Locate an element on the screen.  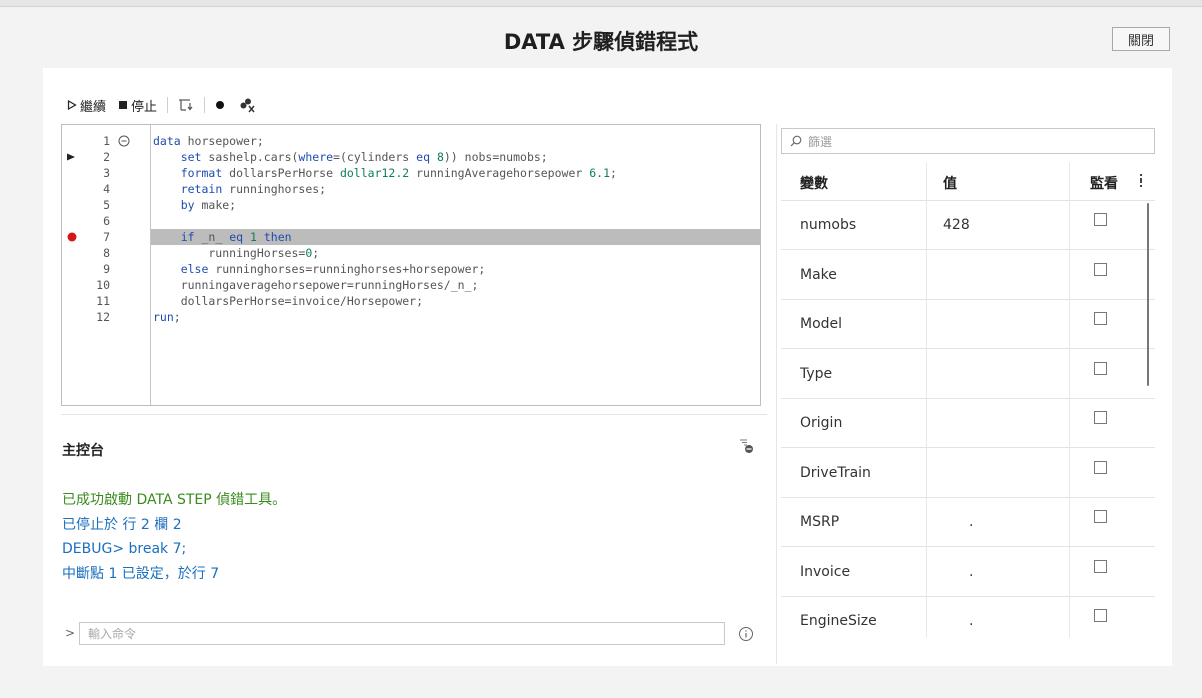
search-icon is located at coordinates (796, 141).